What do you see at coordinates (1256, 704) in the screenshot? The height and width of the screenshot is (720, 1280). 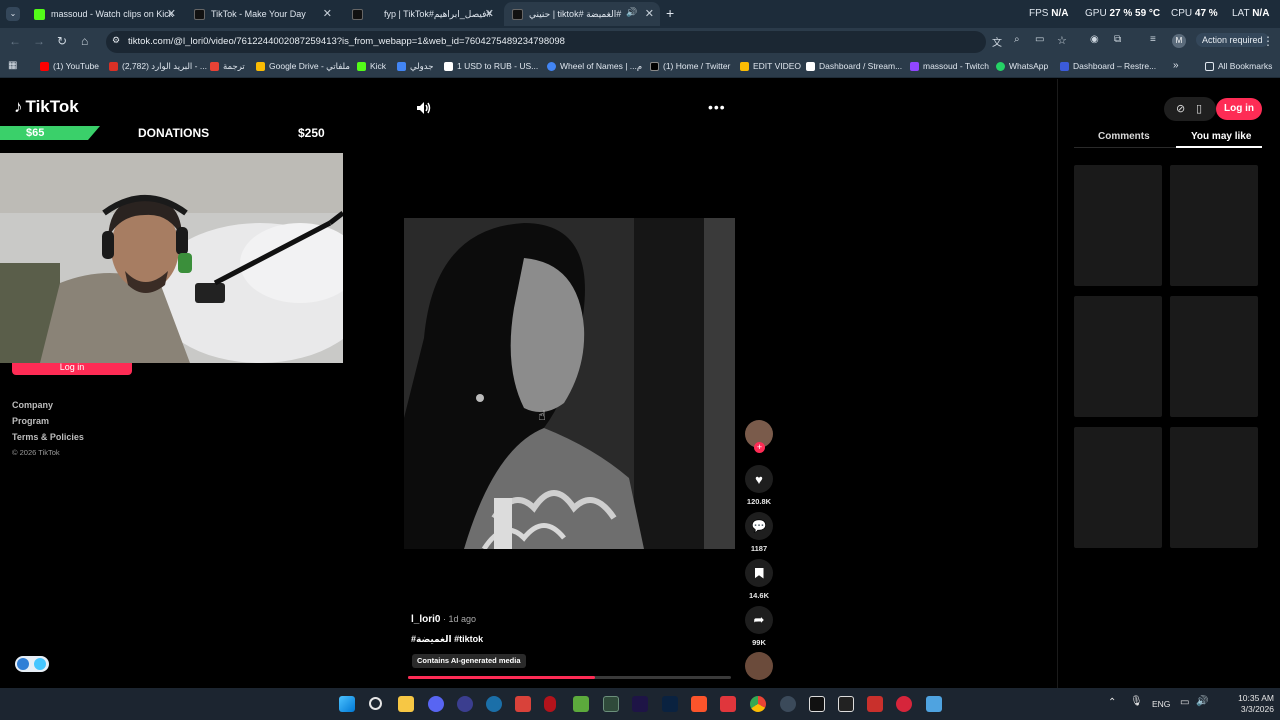 I see `clock: 10:35 AM 3/3/2026` at bounding box center [1256, 704].